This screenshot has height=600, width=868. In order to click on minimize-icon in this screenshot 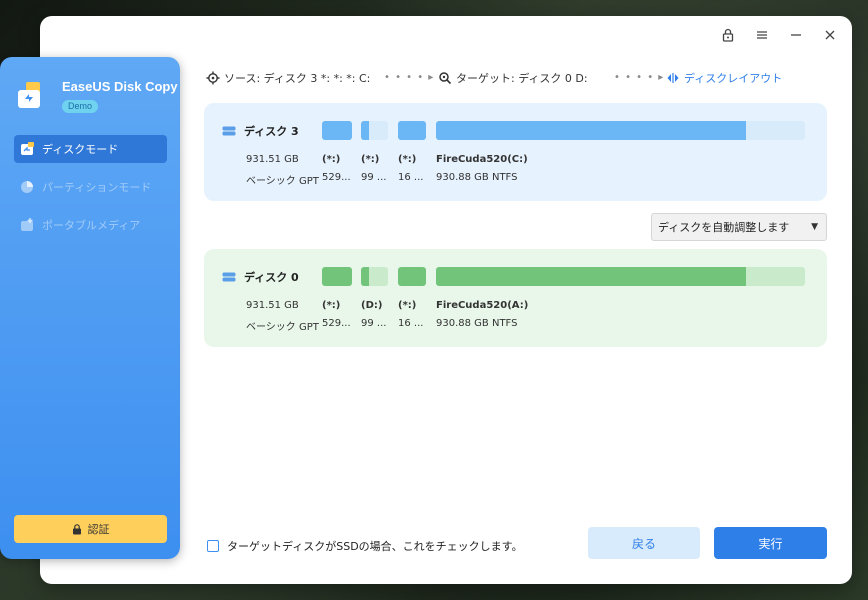, I will do `click(796, 36)`.